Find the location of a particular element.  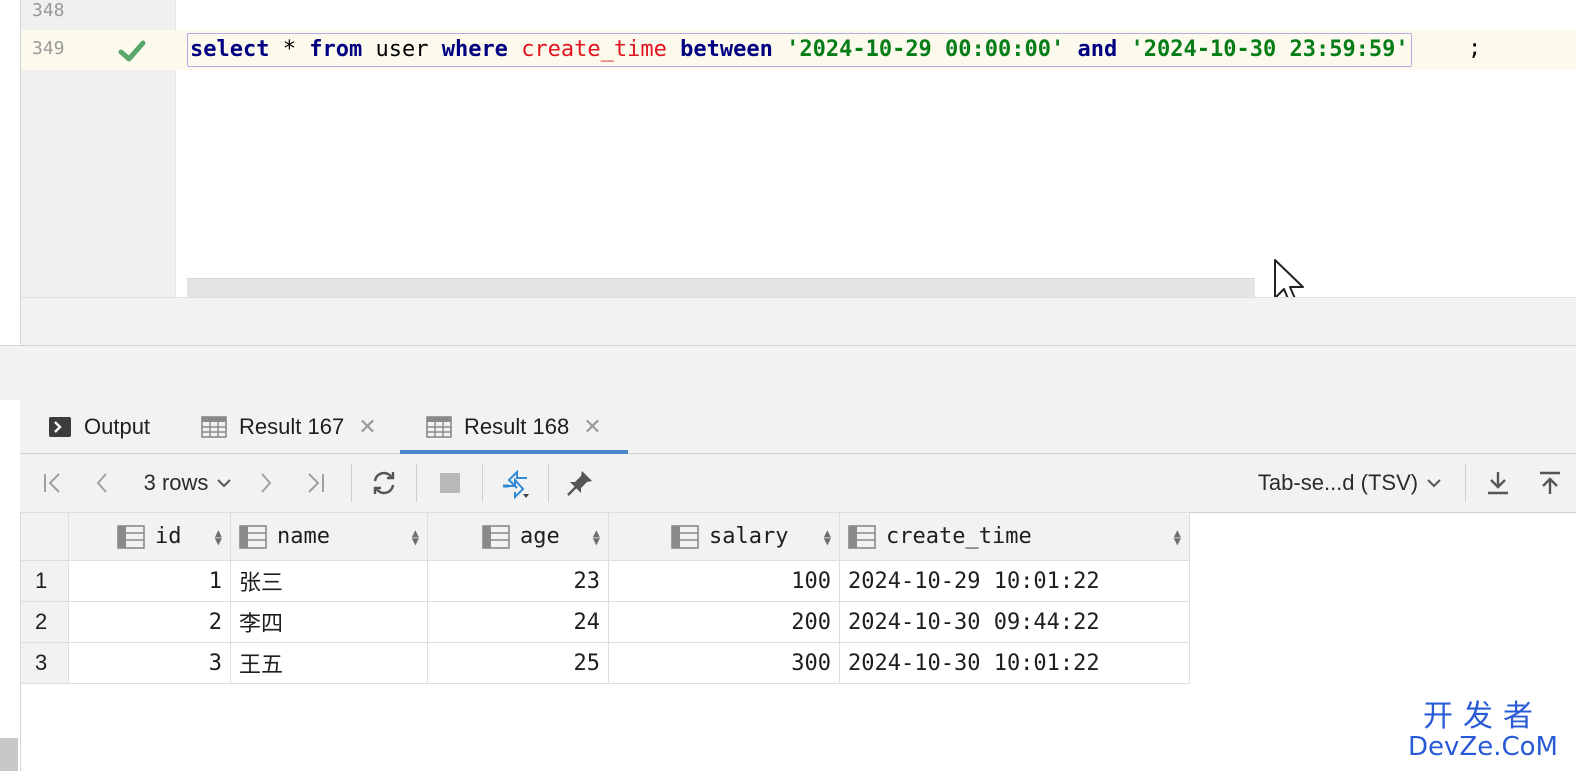

first-page-icon is located at coordinates (52, 483).